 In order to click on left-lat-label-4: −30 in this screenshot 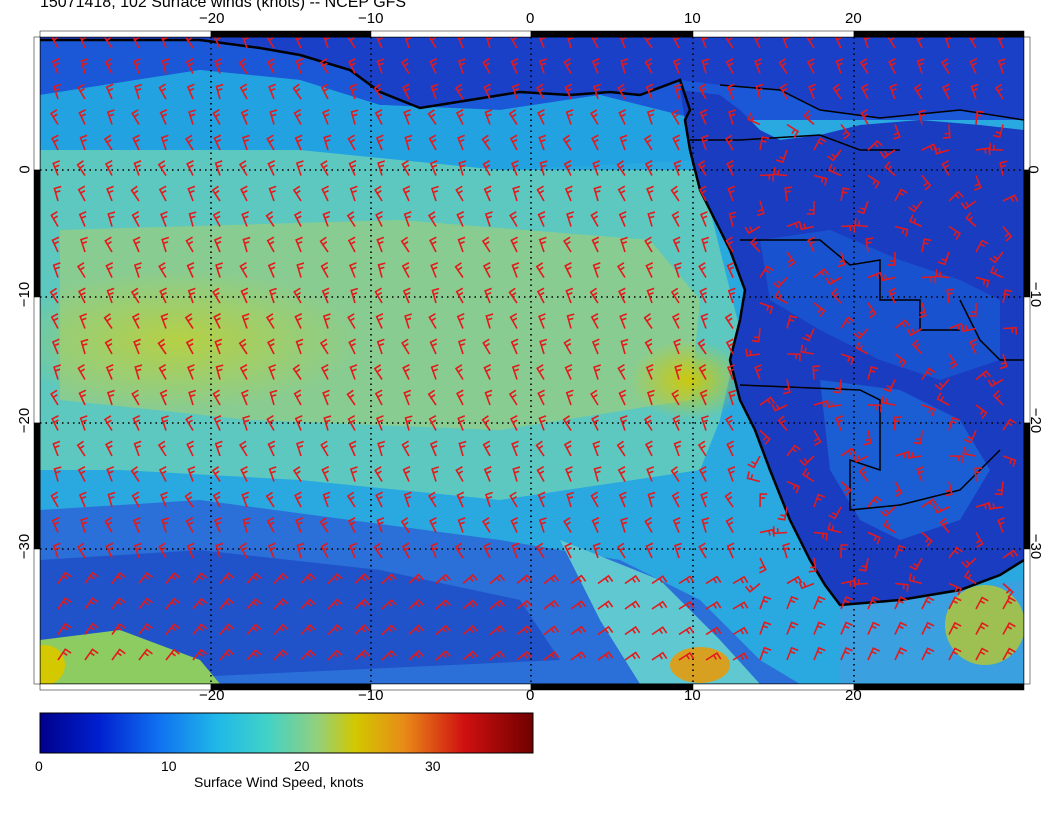, I will do `click(25, 546)`.